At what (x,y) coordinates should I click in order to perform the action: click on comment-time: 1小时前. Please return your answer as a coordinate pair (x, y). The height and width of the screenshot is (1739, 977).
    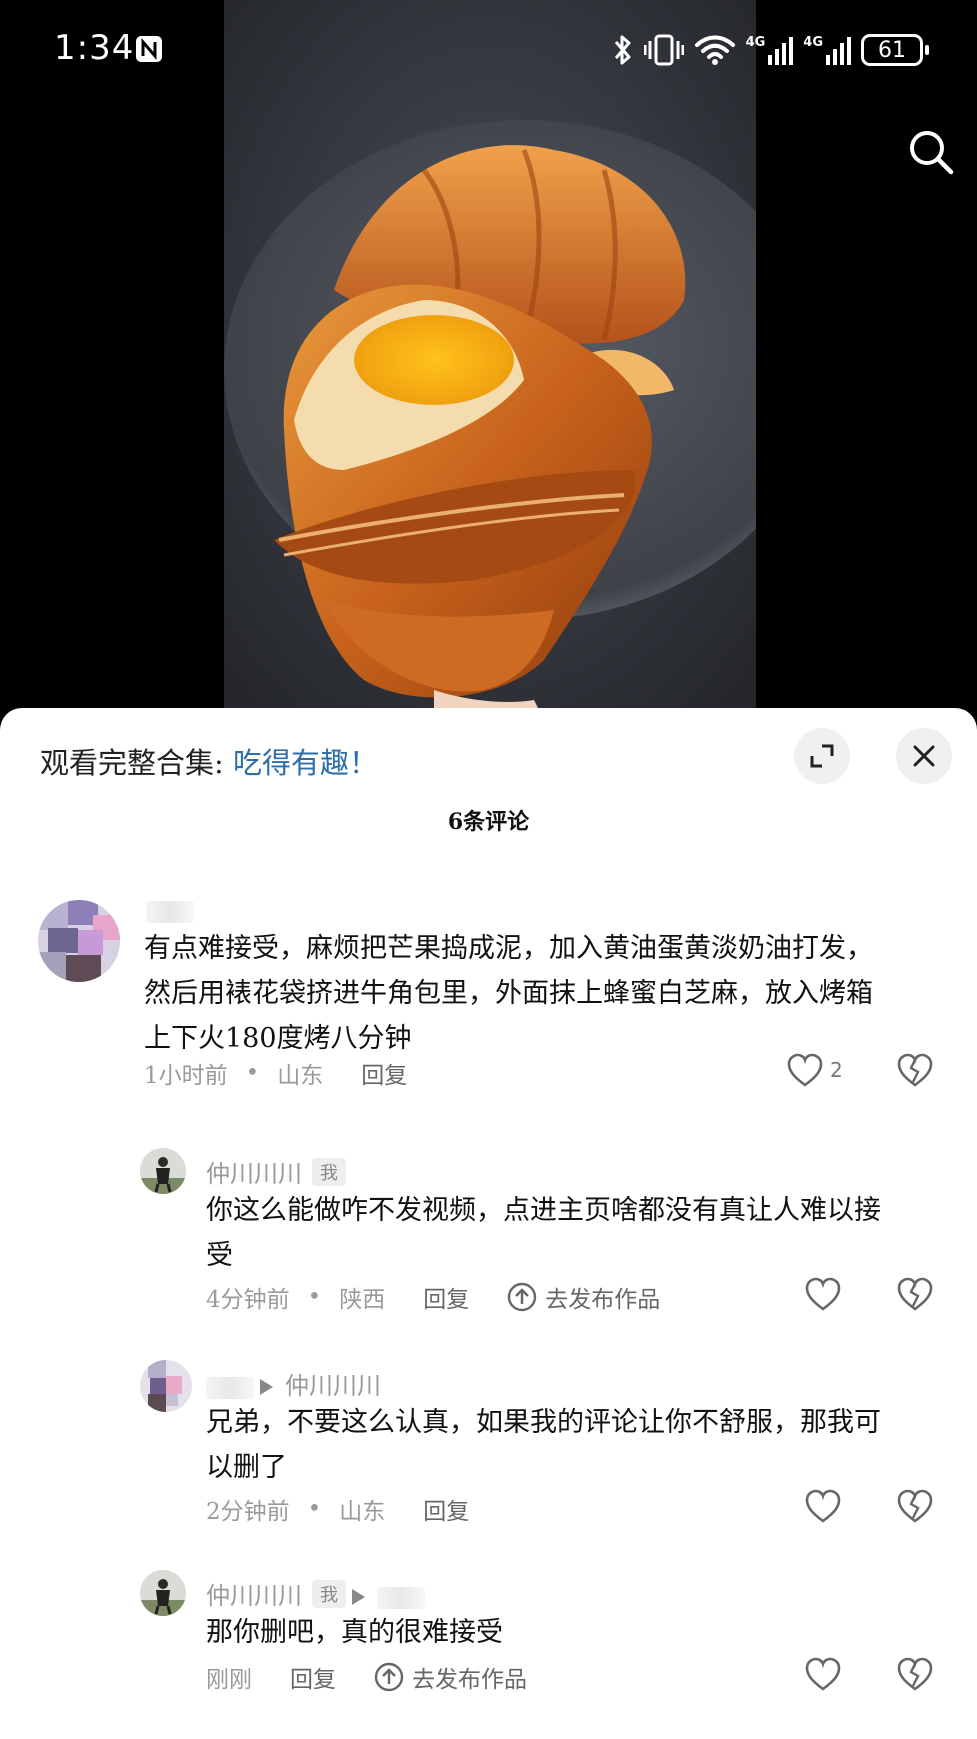
    Looking at the image, I should click on (186, 1076).